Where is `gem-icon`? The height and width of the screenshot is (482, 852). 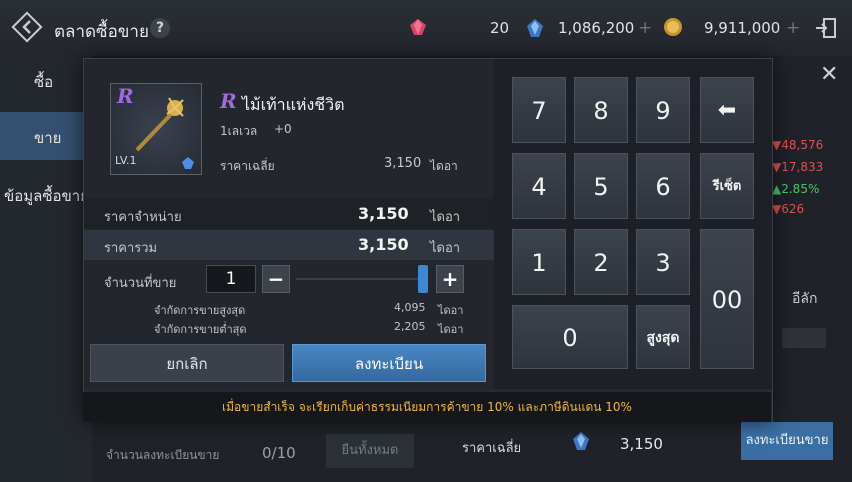 gem-icon is located at coordinates (418, 27).